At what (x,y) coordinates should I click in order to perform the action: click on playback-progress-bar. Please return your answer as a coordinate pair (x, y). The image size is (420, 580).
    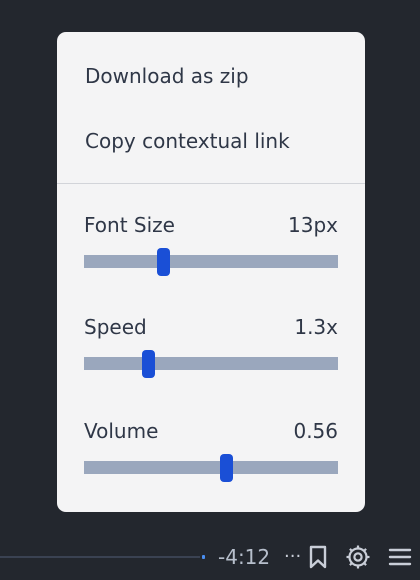
    Looking at the image, I should click on (100, 557).